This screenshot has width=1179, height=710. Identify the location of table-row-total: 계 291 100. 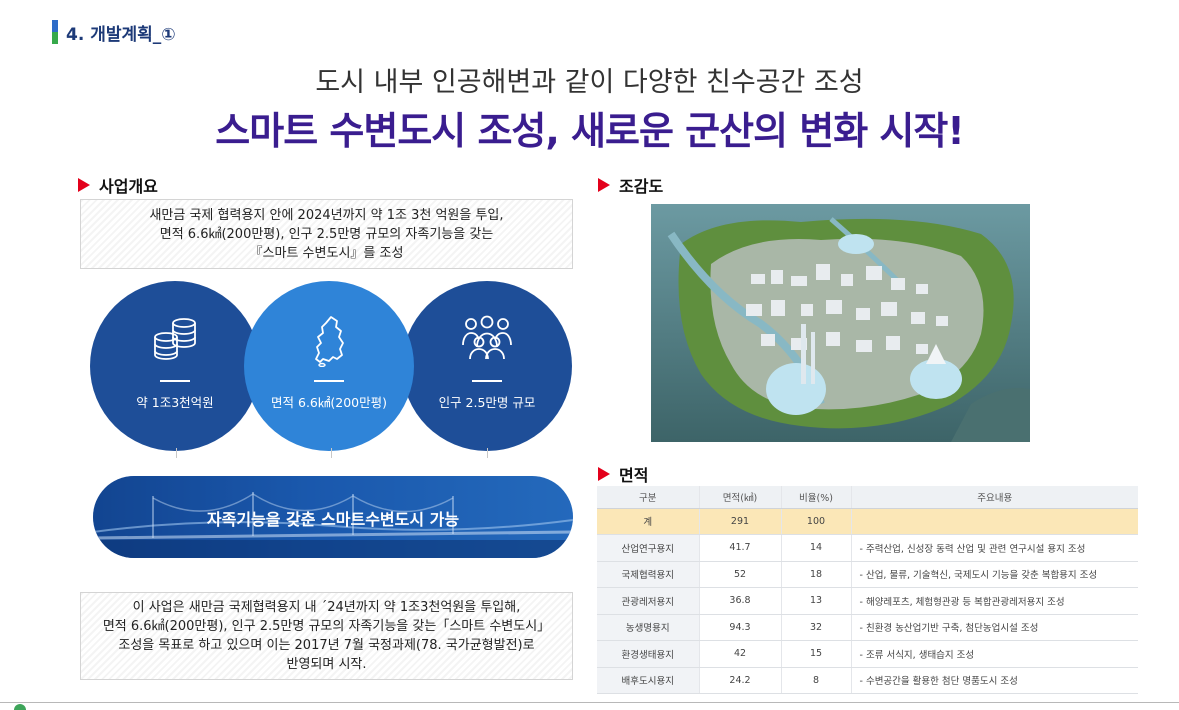
(867, 521).